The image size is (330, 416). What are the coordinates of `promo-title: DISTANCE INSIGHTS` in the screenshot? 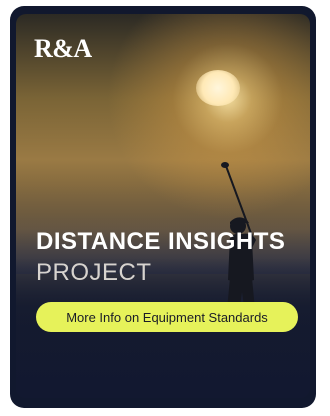 It's located at (161, 241).